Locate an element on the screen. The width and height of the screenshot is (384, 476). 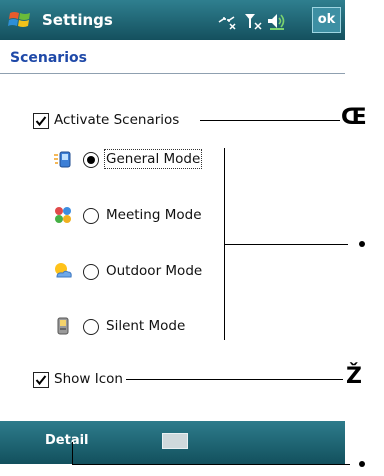
meeting-mode-label: Meeting Mode is located at coordinates (154, 215).